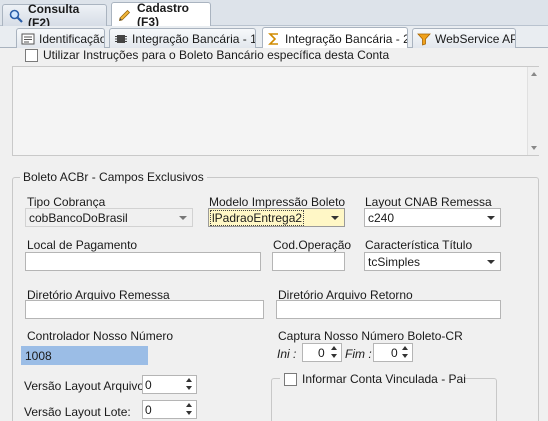 This screenshot has height=421, width=548. I want to click on cod-operacao-input, so click(308, 261).